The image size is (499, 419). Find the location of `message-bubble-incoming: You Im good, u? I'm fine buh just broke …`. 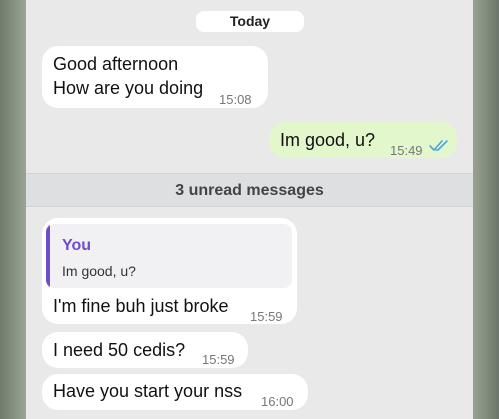

message-bubble-incoming: You Im good, u? I'm fine buh just broke … is located at coordinates (169, 271).